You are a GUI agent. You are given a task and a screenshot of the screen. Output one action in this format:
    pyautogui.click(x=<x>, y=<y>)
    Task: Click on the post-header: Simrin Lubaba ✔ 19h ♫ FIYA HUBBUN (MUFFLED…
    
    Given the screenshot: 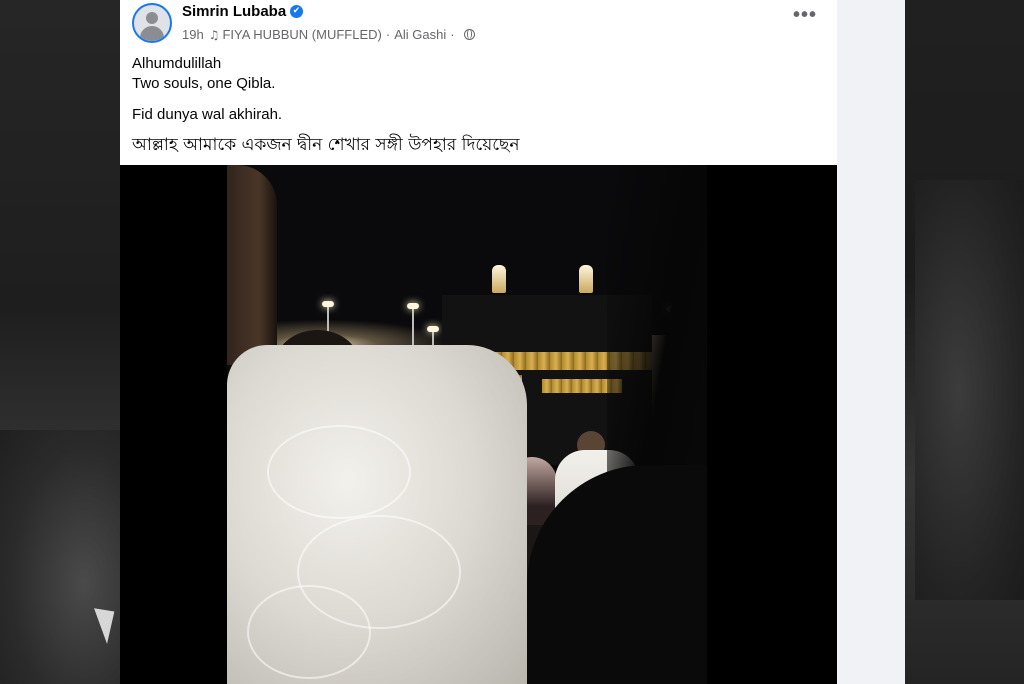 What is the action you would take?
    pyautogui.click(x=478, y=25)
    